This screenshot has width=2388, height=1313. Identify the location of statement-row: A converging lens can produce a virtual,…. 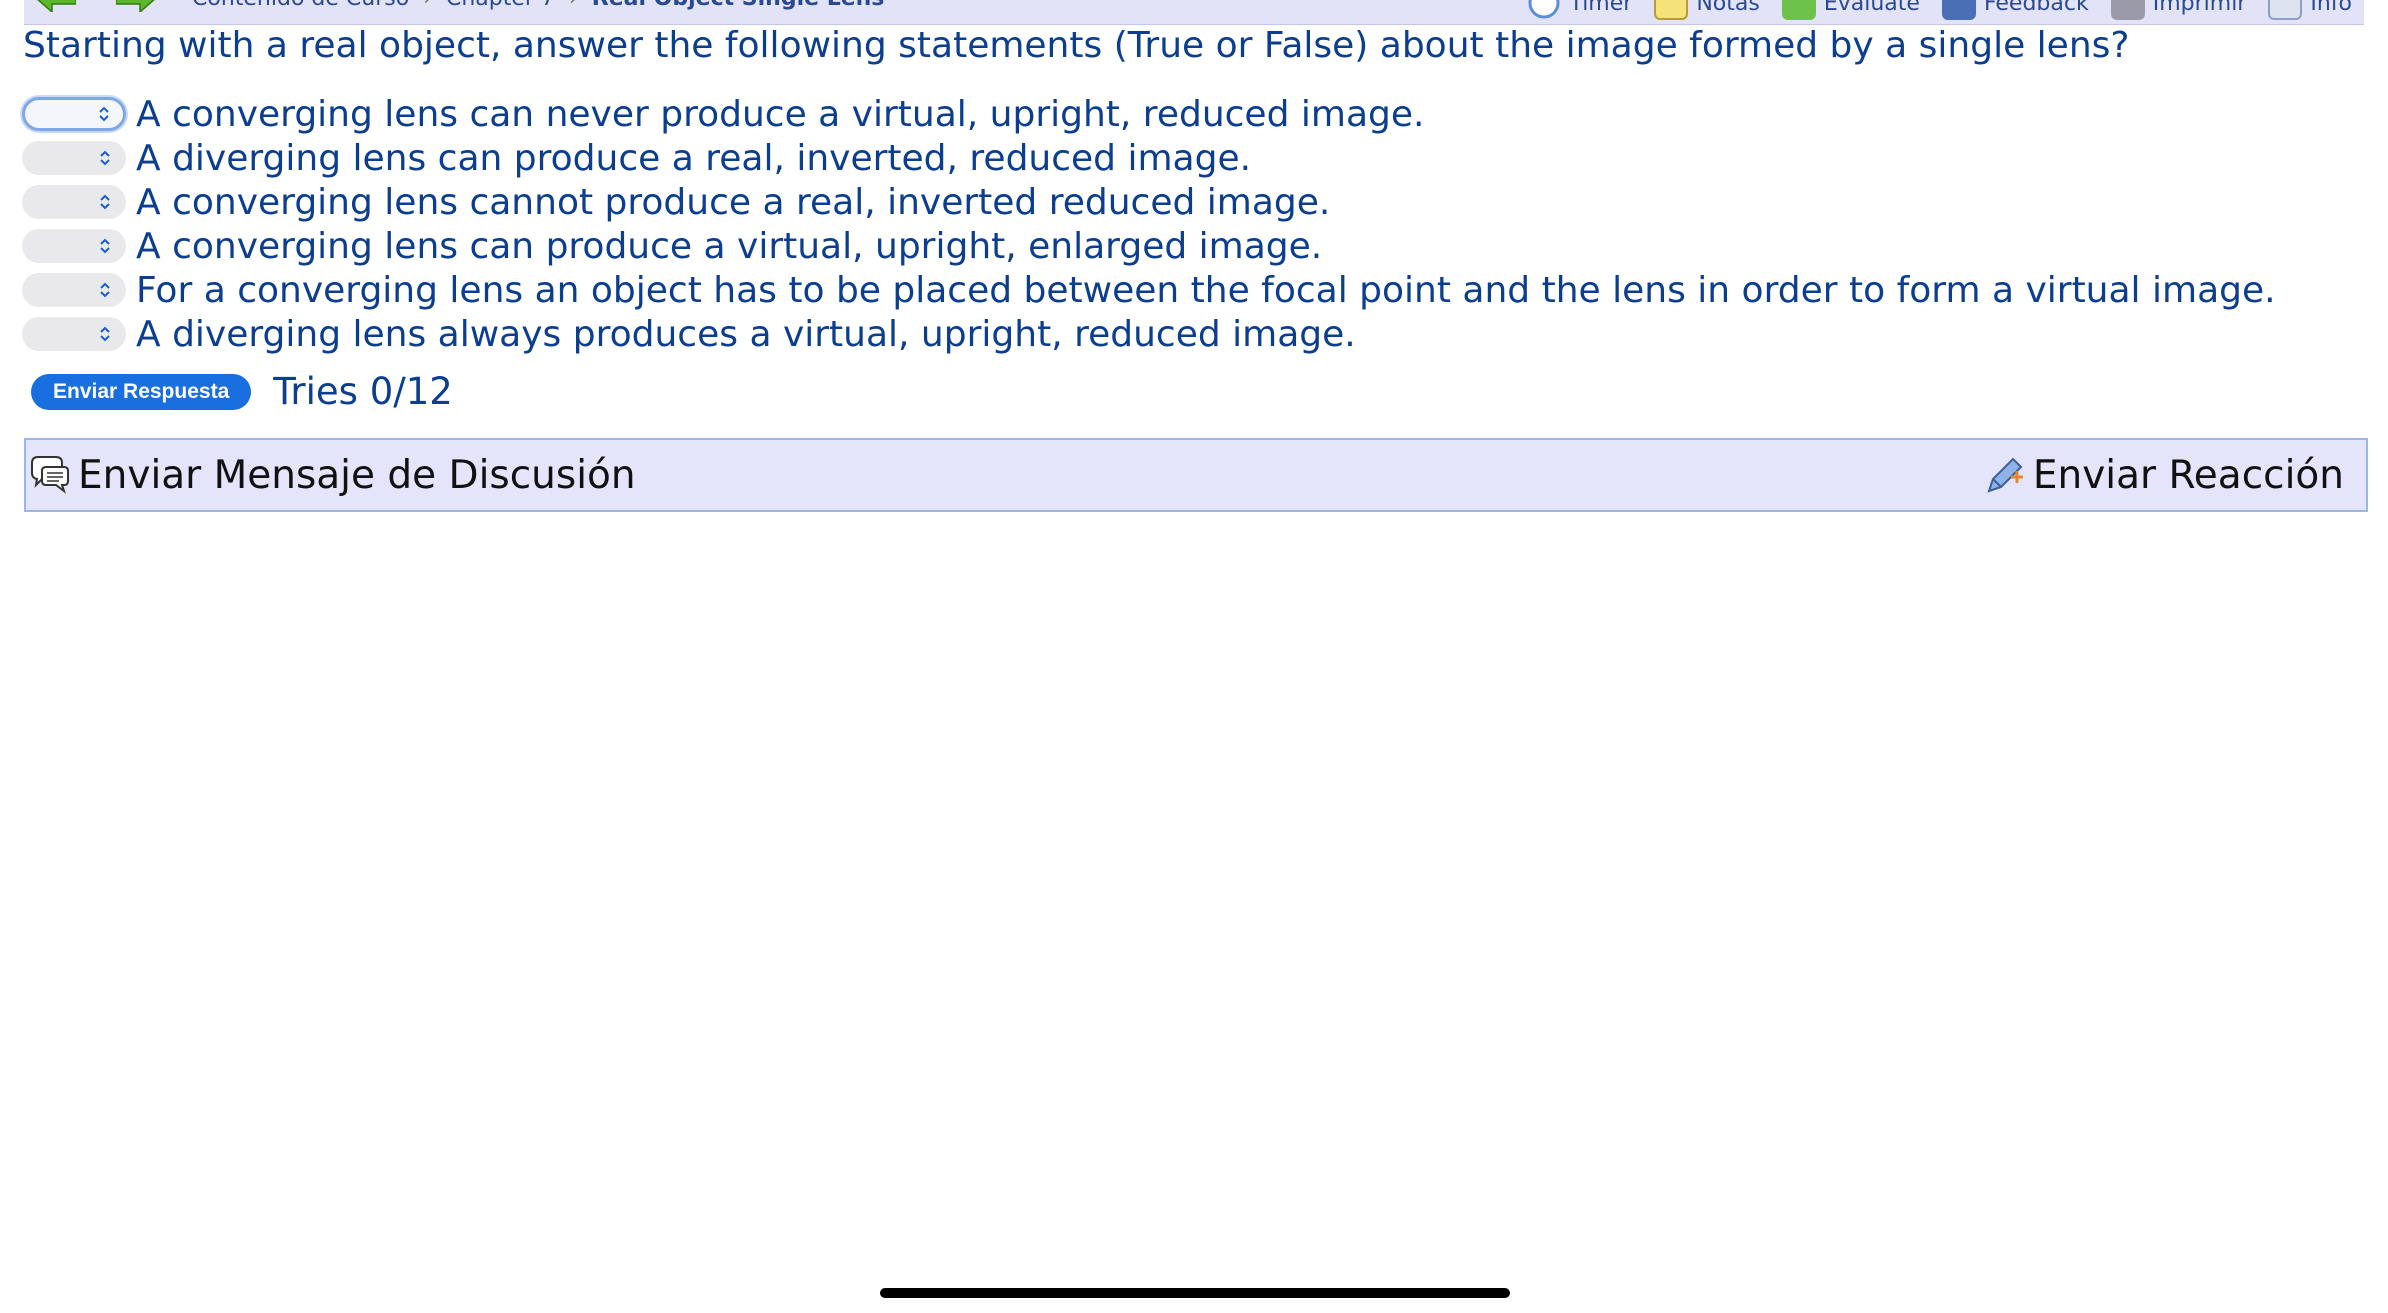
(1149, 246).